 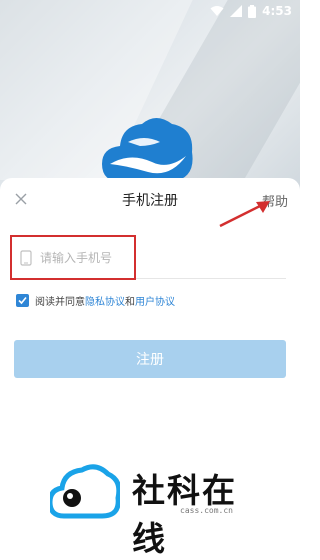 I want to click on status-bar: 4:53, so click(x=150, y=11).